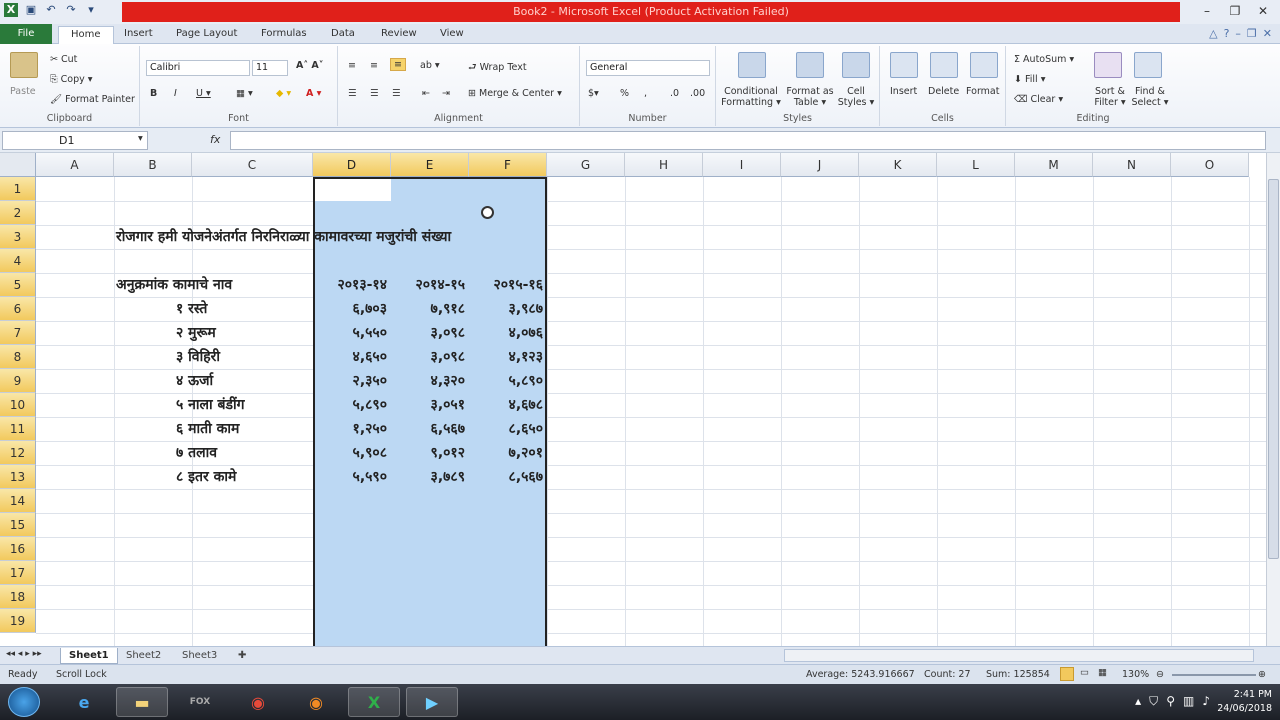  I want to click on orientation-icon: ab ▾, so click(430, 65).